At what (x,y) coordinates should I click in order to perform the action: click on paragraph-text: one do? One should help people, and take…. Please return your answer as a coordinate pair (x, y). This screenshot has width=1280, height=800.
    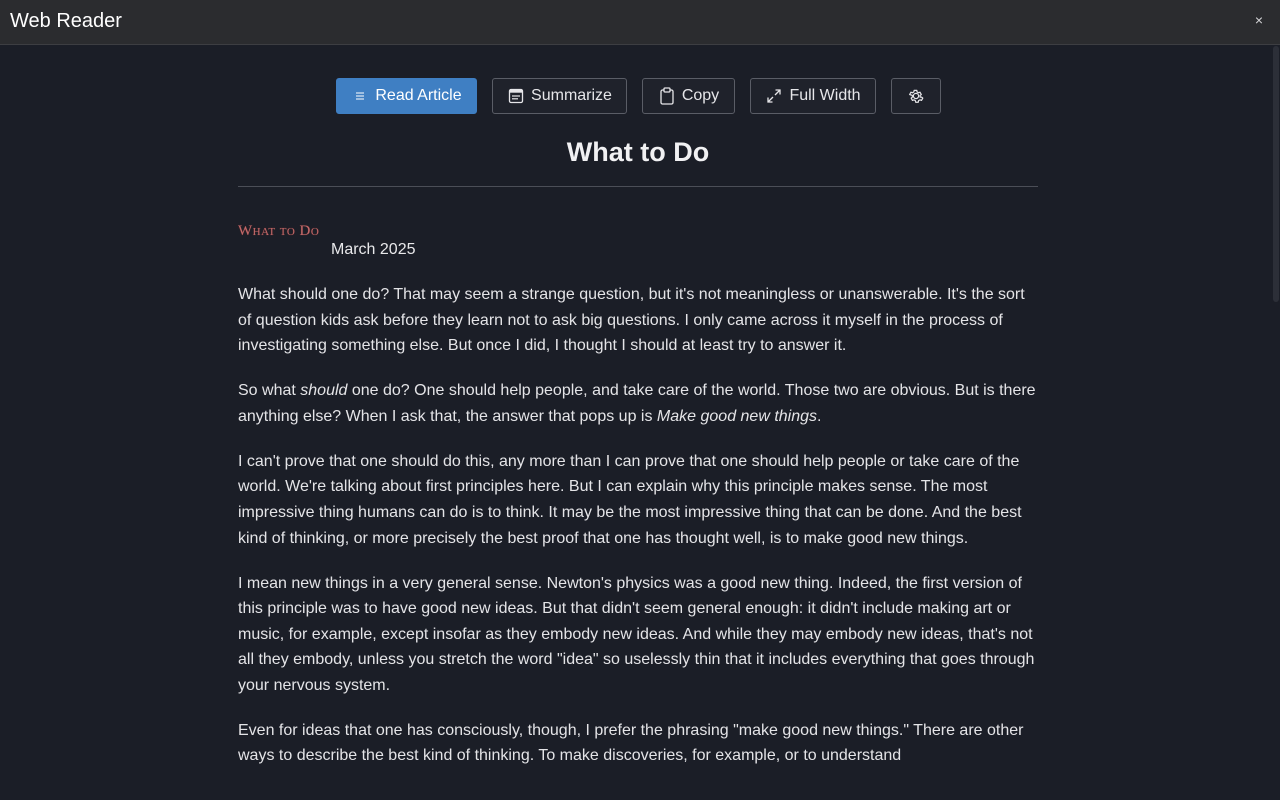
    Looking at the image, I should click on (637, 403).